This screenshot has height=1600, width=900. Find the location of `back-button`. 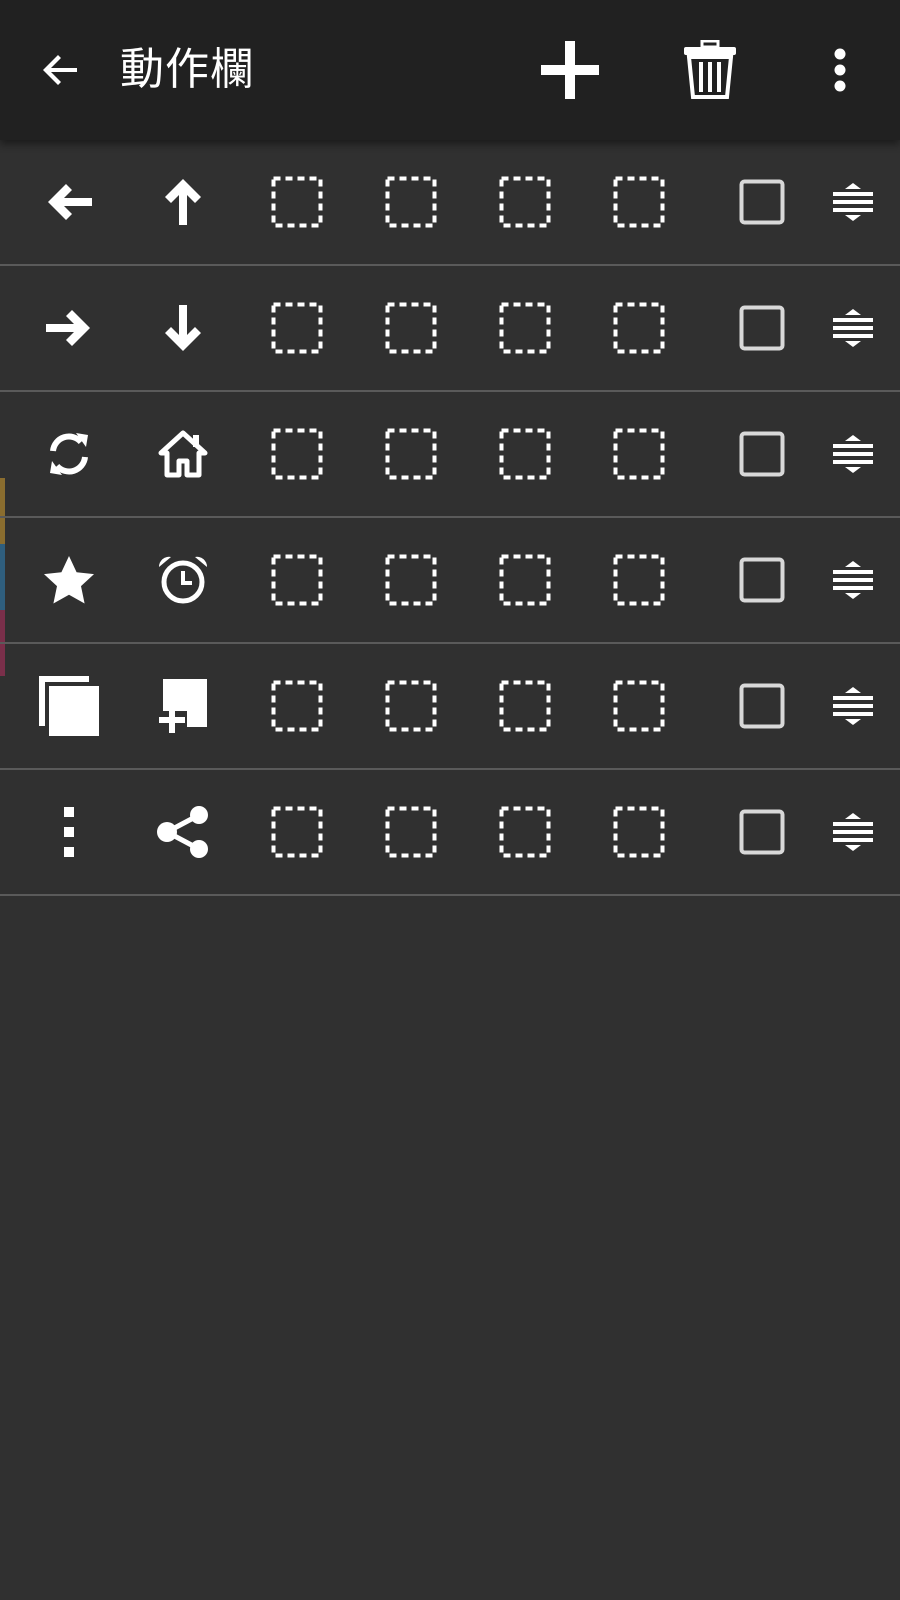

back-button is located at coordinates (61, 70).